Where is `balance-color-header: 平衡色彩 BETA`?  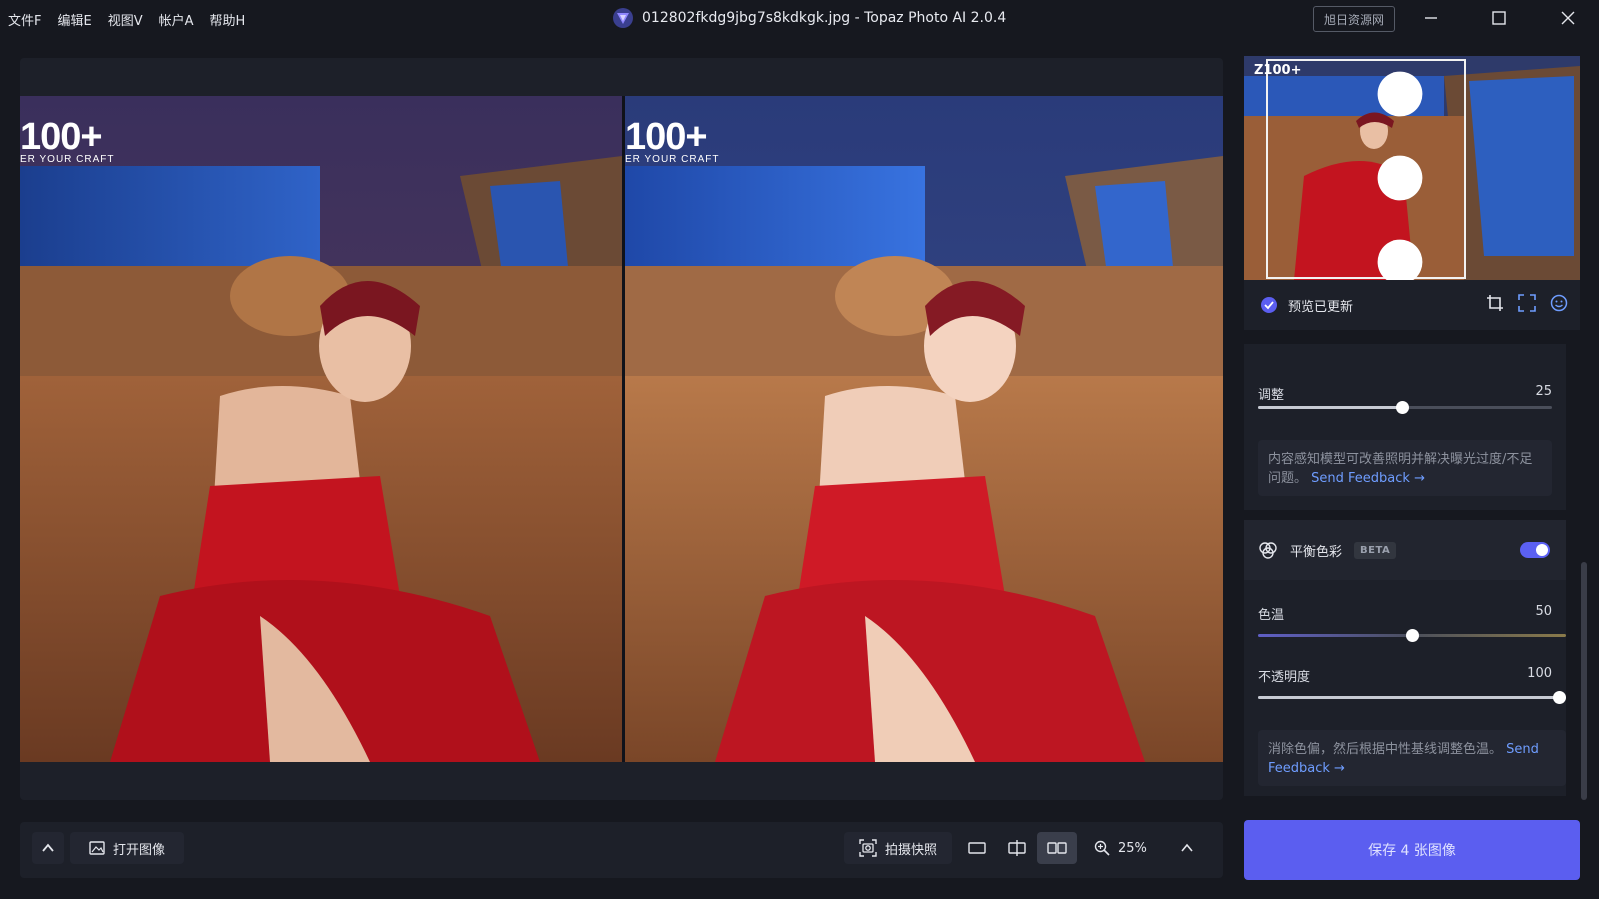 balance-color-header: 平衡色彩 BETA is located at coordinates (1405, 550).